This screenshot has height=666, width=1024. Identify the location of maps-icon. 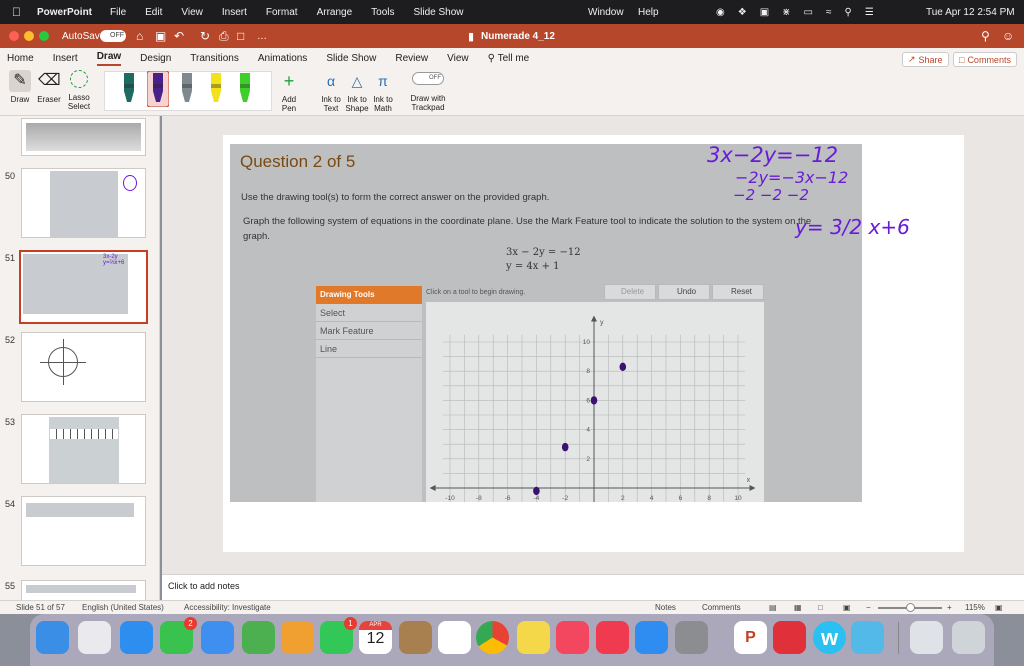
(258, 637).